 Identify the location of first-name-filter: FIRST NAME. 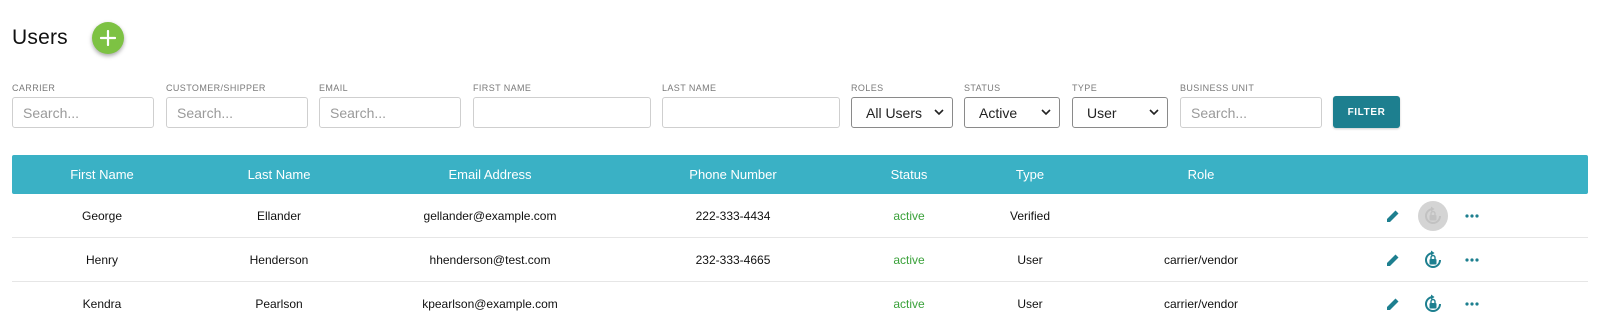
(562, 105).